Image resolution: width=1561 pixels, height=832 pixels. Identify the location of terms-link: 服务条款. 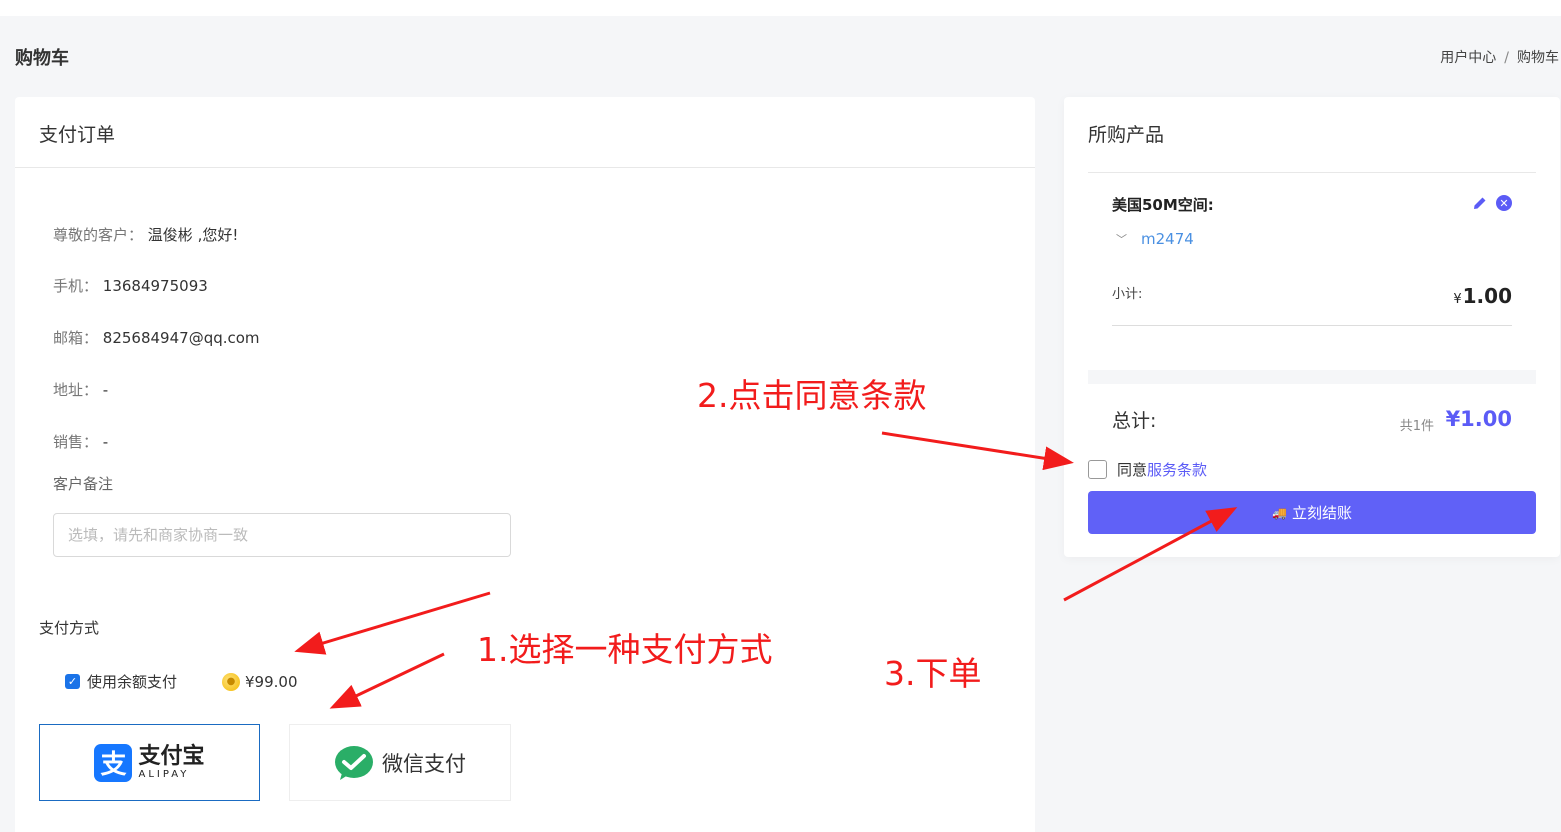
(1177, 469).